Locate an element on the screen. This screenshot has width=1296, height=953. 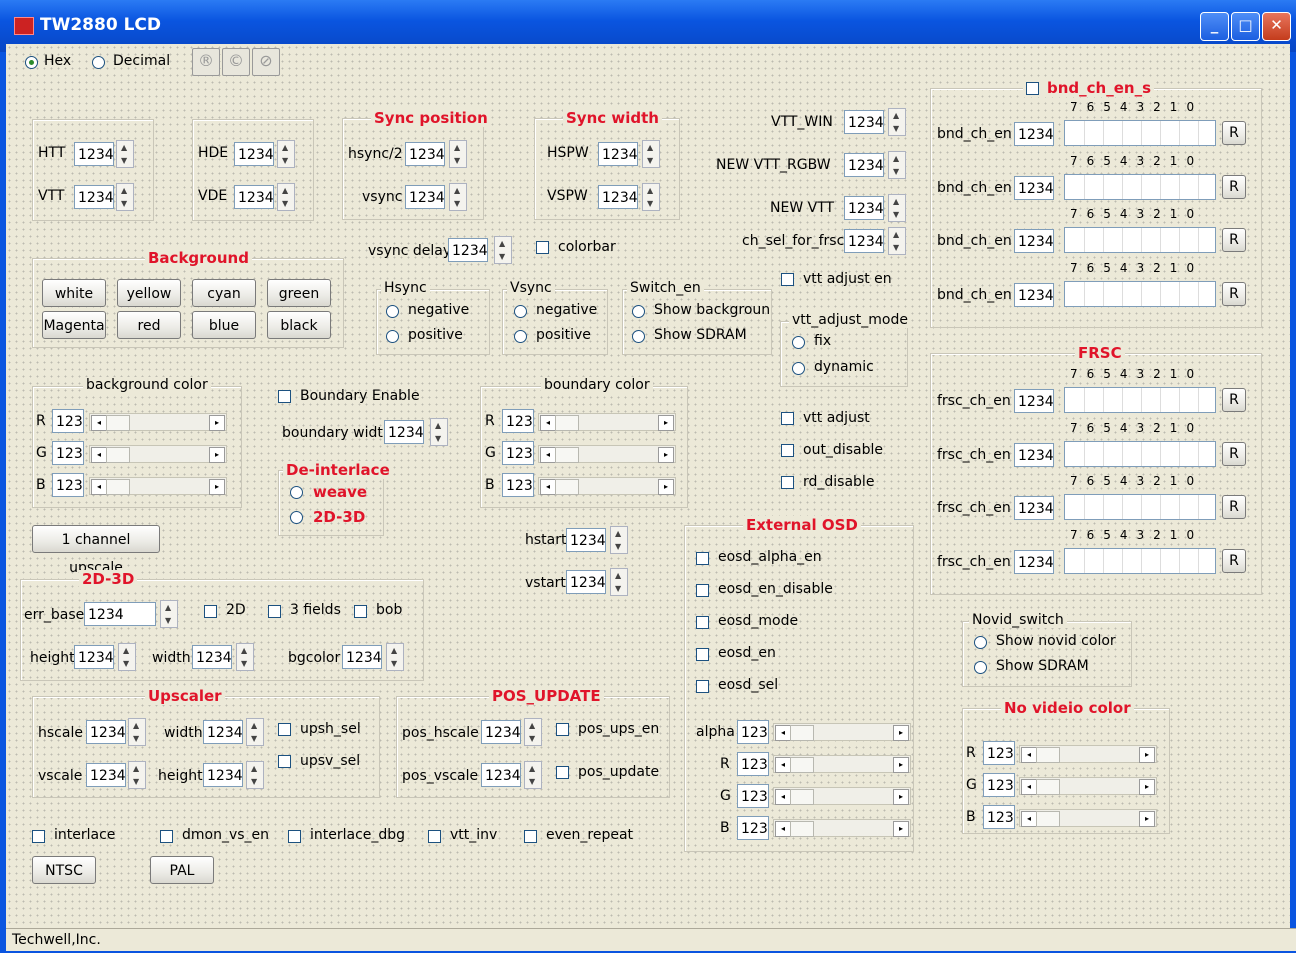
eosd-g-slider: ◂ ▸ is located at coordinates (842, 796).